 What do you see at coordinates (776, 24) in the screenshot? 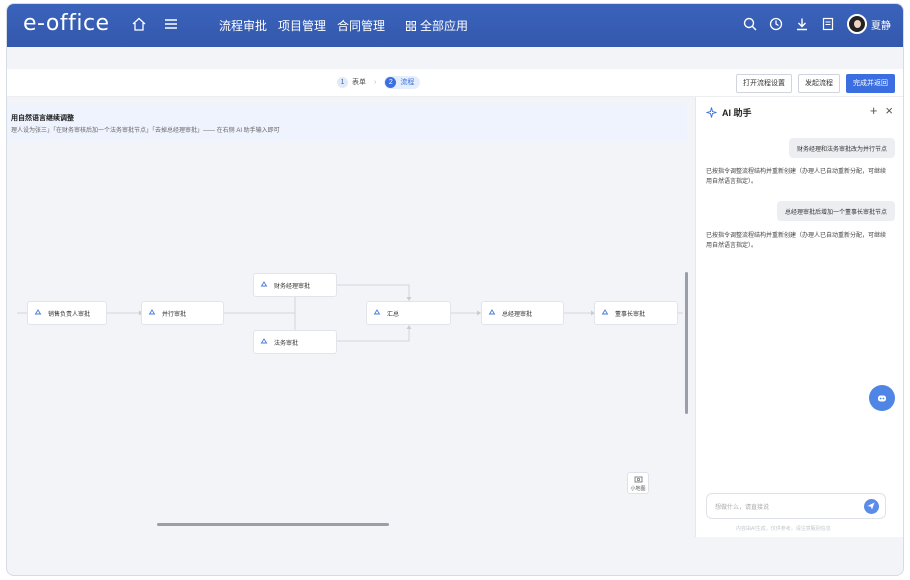
I see `clock-icon` at bounding box center [776, 24].